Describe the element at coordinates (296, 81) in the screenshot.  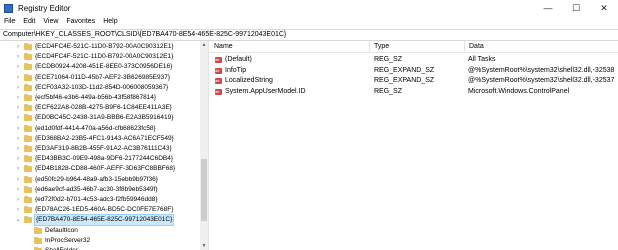
I see `value-name: LocalizedString` at that location.